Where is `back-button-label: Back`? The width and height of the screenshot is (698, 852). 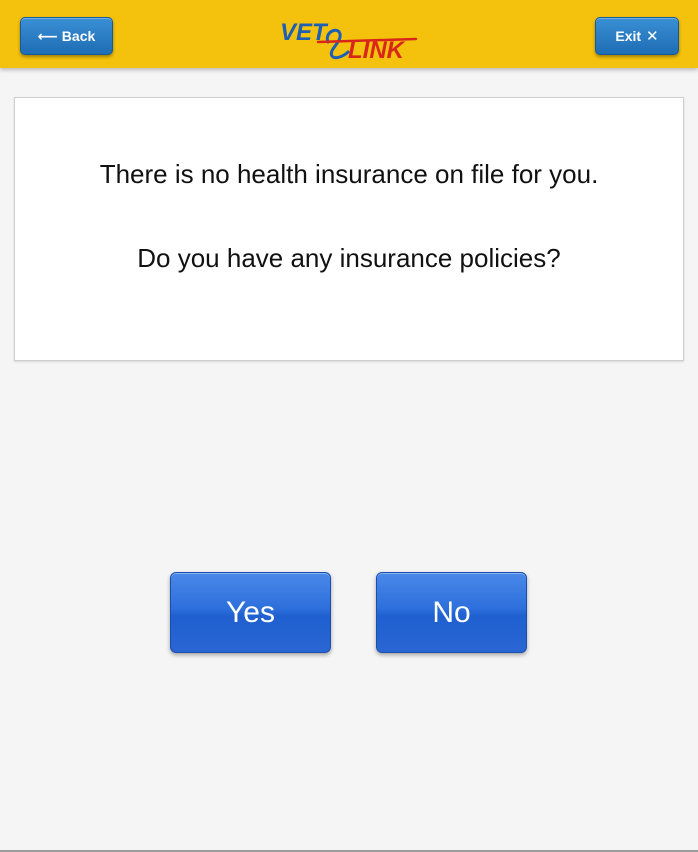
back-button-label: Back is located at coordinates (78, 36).